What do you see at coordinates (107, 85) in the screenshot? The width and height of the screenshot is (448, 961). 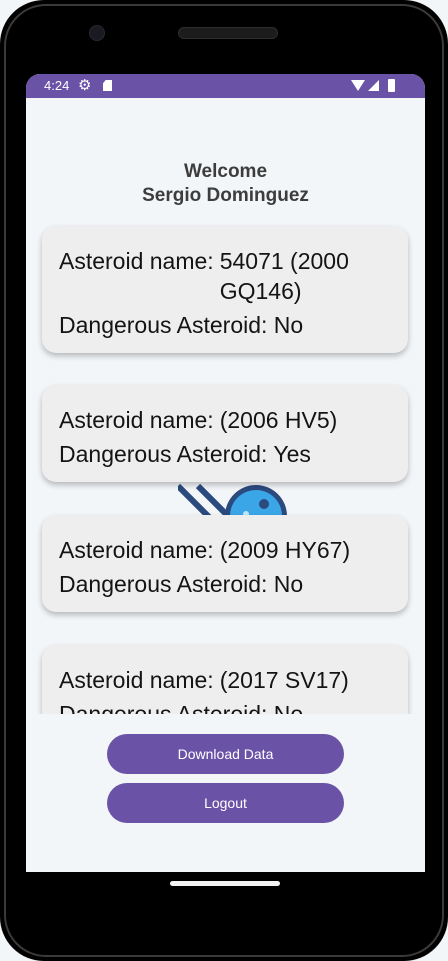 I see `sd-card-icon` at bounding box center [107, 85].